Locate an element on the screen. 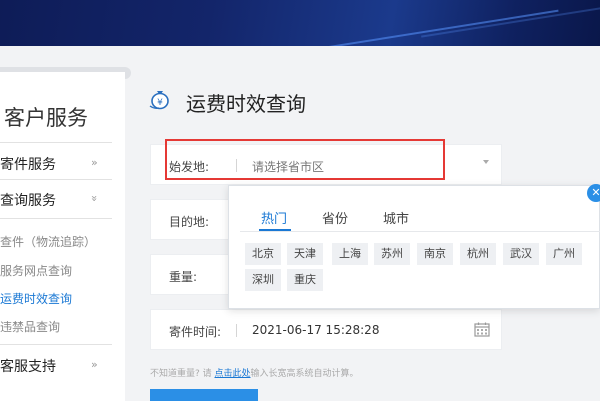  city-option: 武汉 is located at coordinates (521, 254).